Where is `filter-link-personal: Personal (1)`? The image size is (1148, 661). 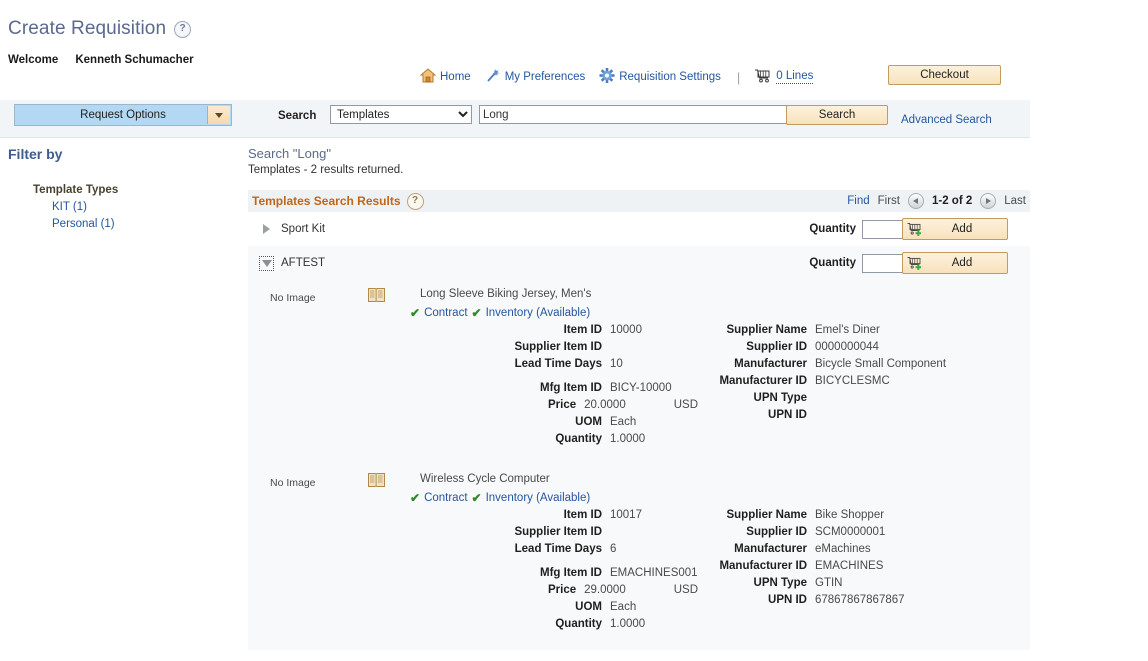
filter-link-personal: Personal (1) is located at coordinates (120, 224).